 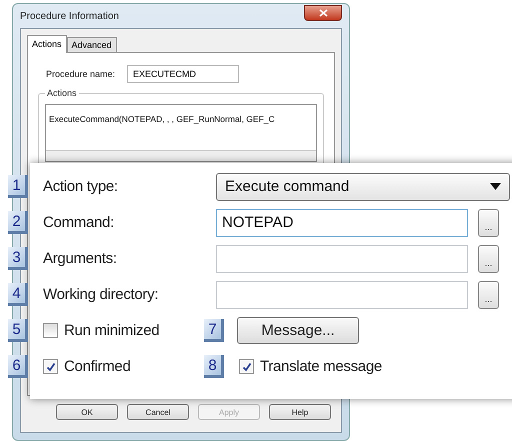 What do you see at coordinates (47, 44) in the screenshot?
I see `tab: Actions` at bounding box center [47, 44].